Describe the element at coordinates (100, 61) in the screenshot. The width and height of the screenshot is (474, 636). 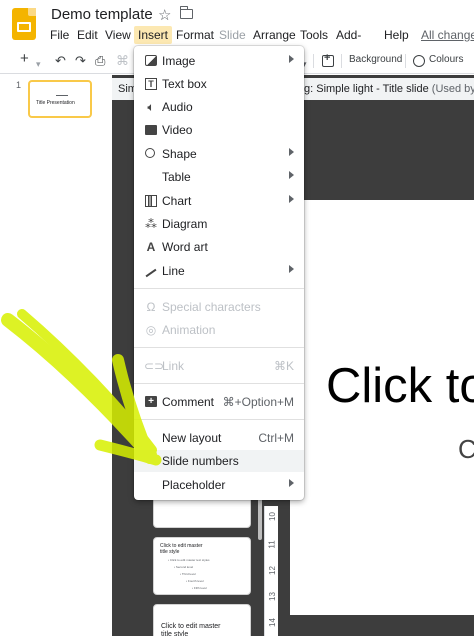
I see `print-icon: ⎙` at that location.